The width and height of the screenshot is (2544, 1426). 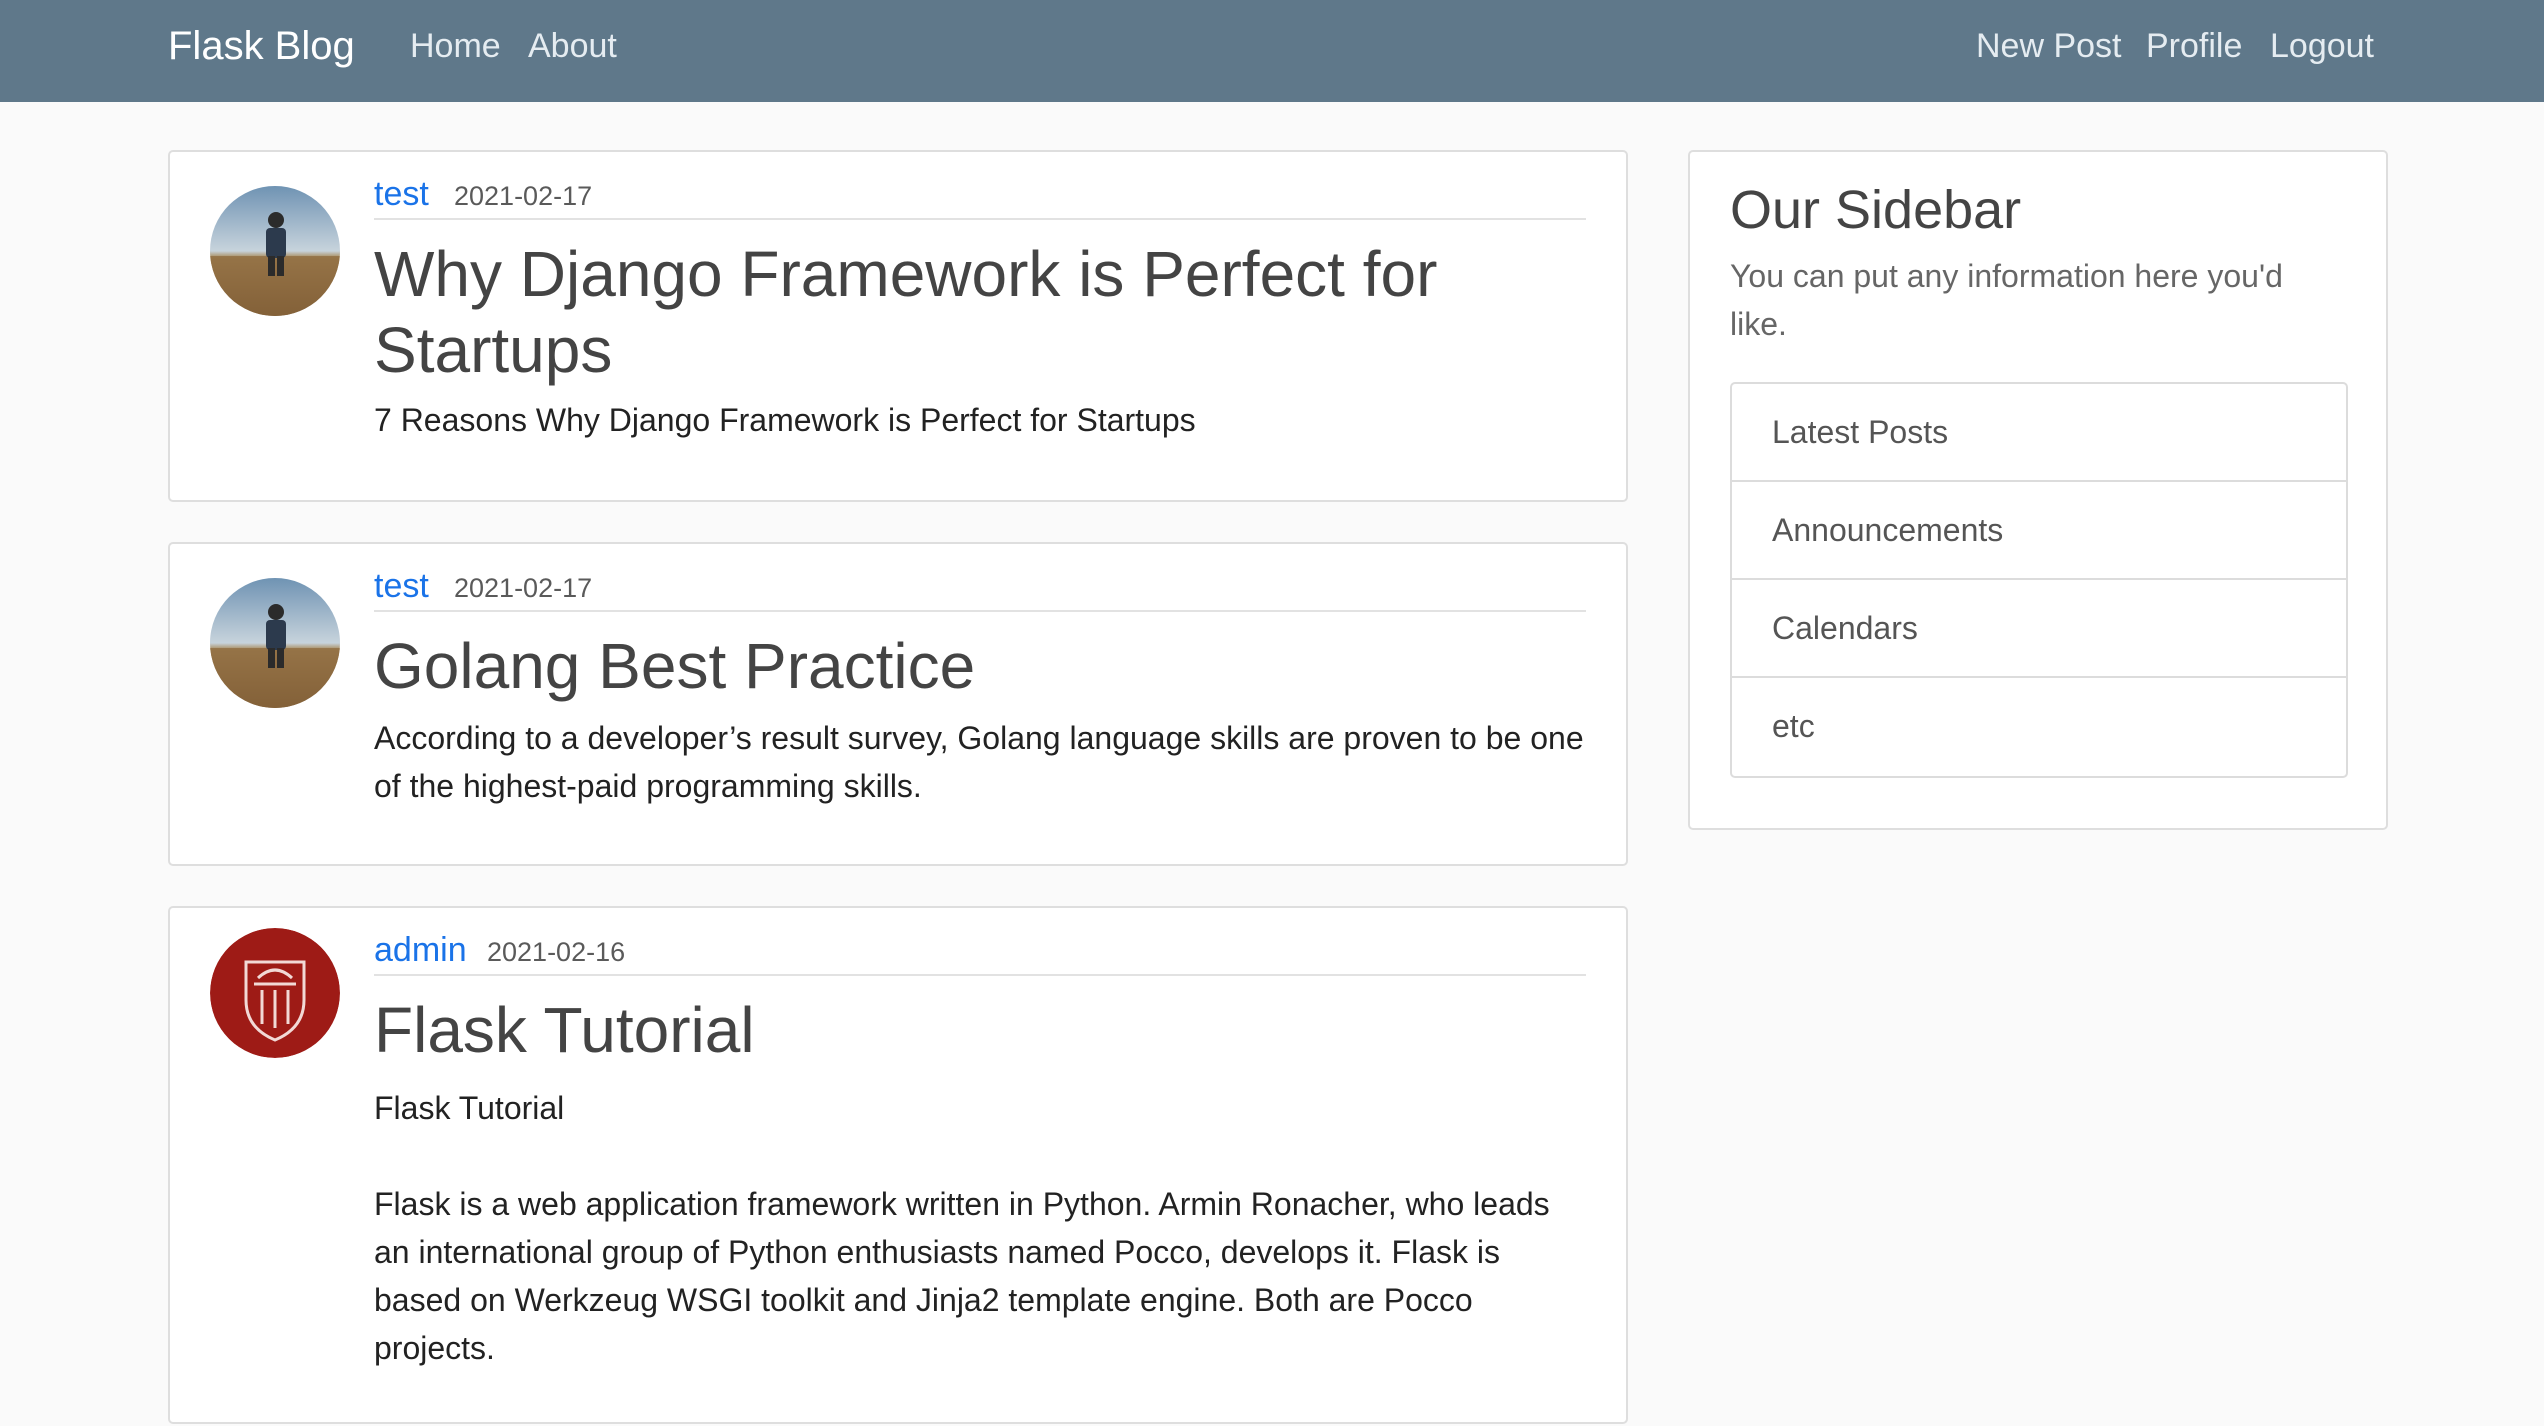 I want to click on nav-home-link: Home, so click(x=455, y=46).